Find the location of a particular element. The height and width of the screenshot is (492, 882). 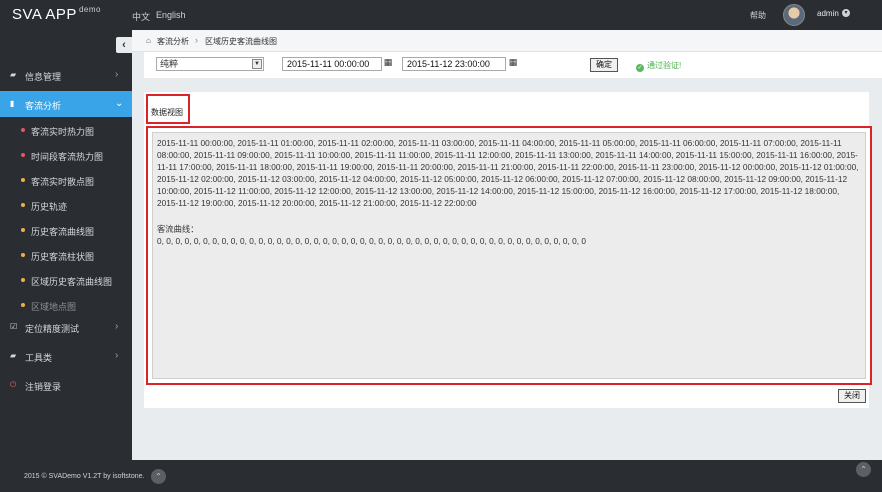

sub-item-label: 客流实时散点图 is located at coordinates (63, 182).